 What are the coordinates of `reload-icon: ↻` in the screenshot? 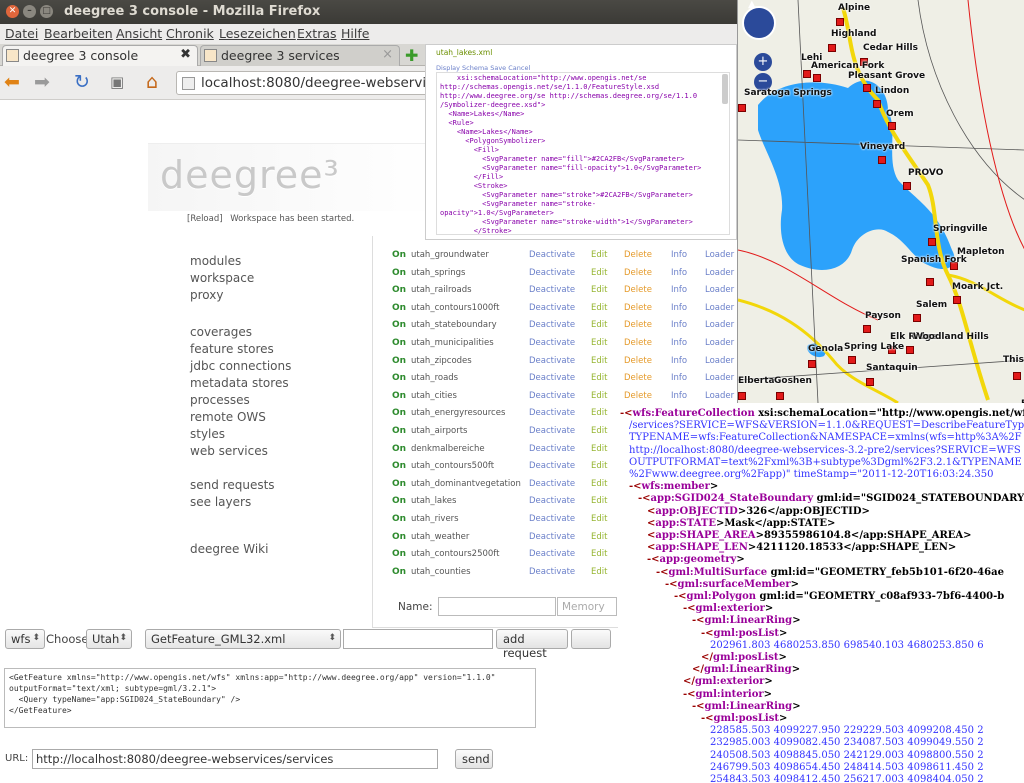 It's located at (82, 82).